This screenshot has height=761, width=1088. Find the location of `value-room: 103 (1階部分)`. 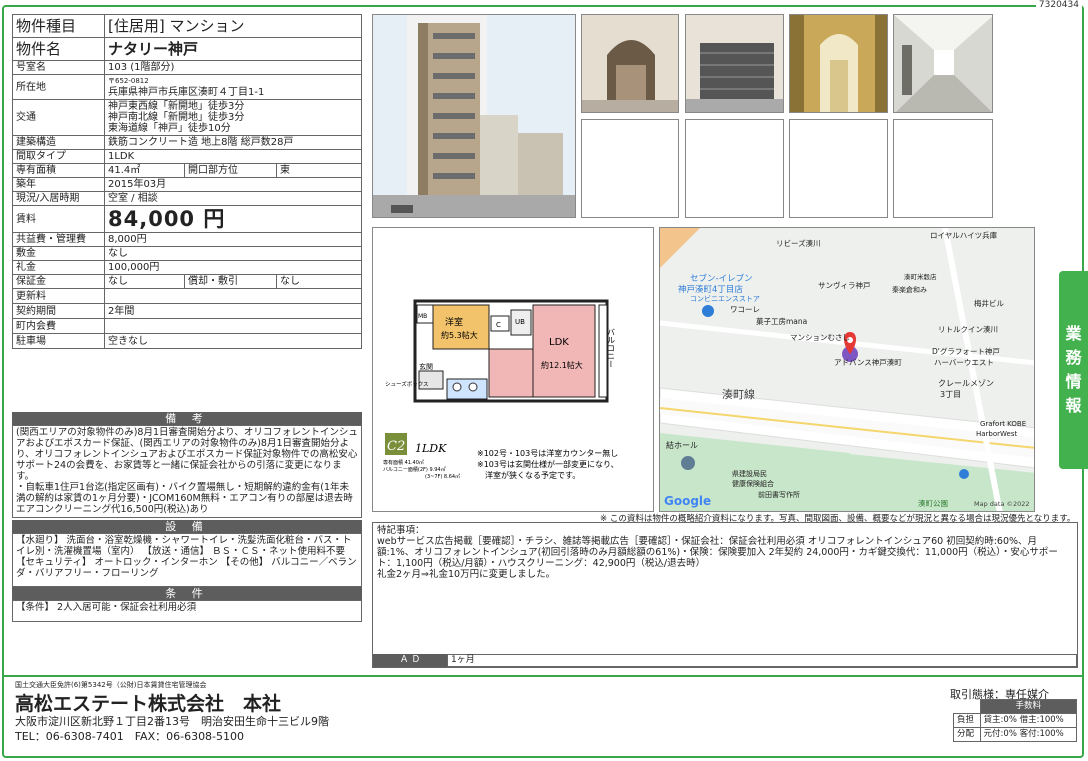

value-room: 103 (1階部分) is located at coordinates (233, 67).